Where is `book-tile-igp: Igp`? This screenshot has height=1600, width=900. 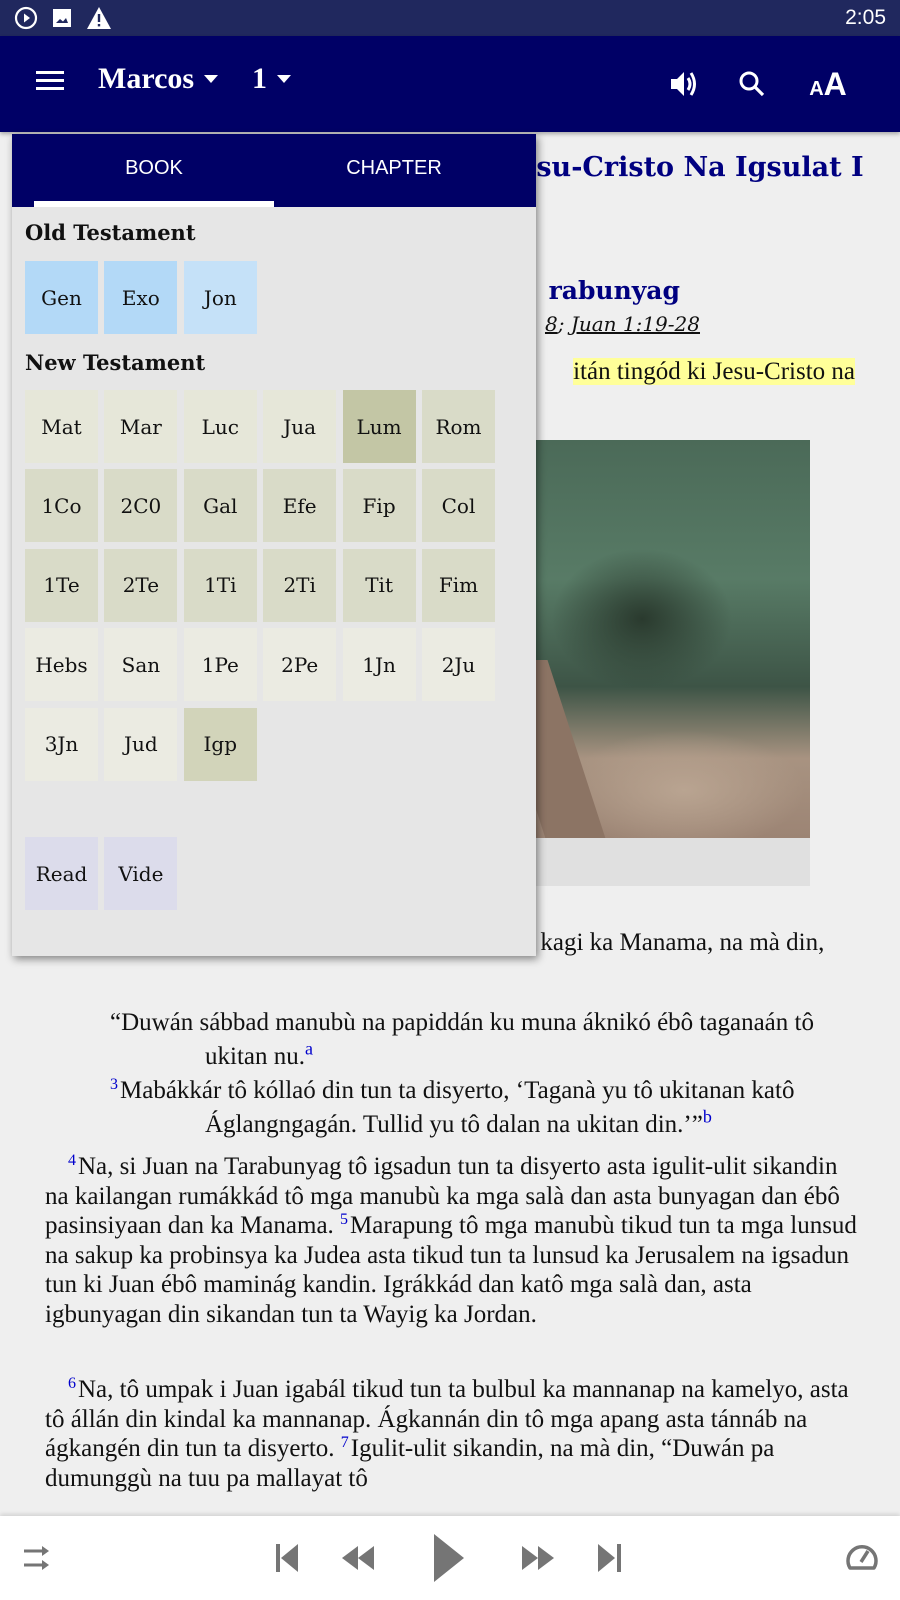 book-tile-igp: Igp is located at coordinates (220, 744).